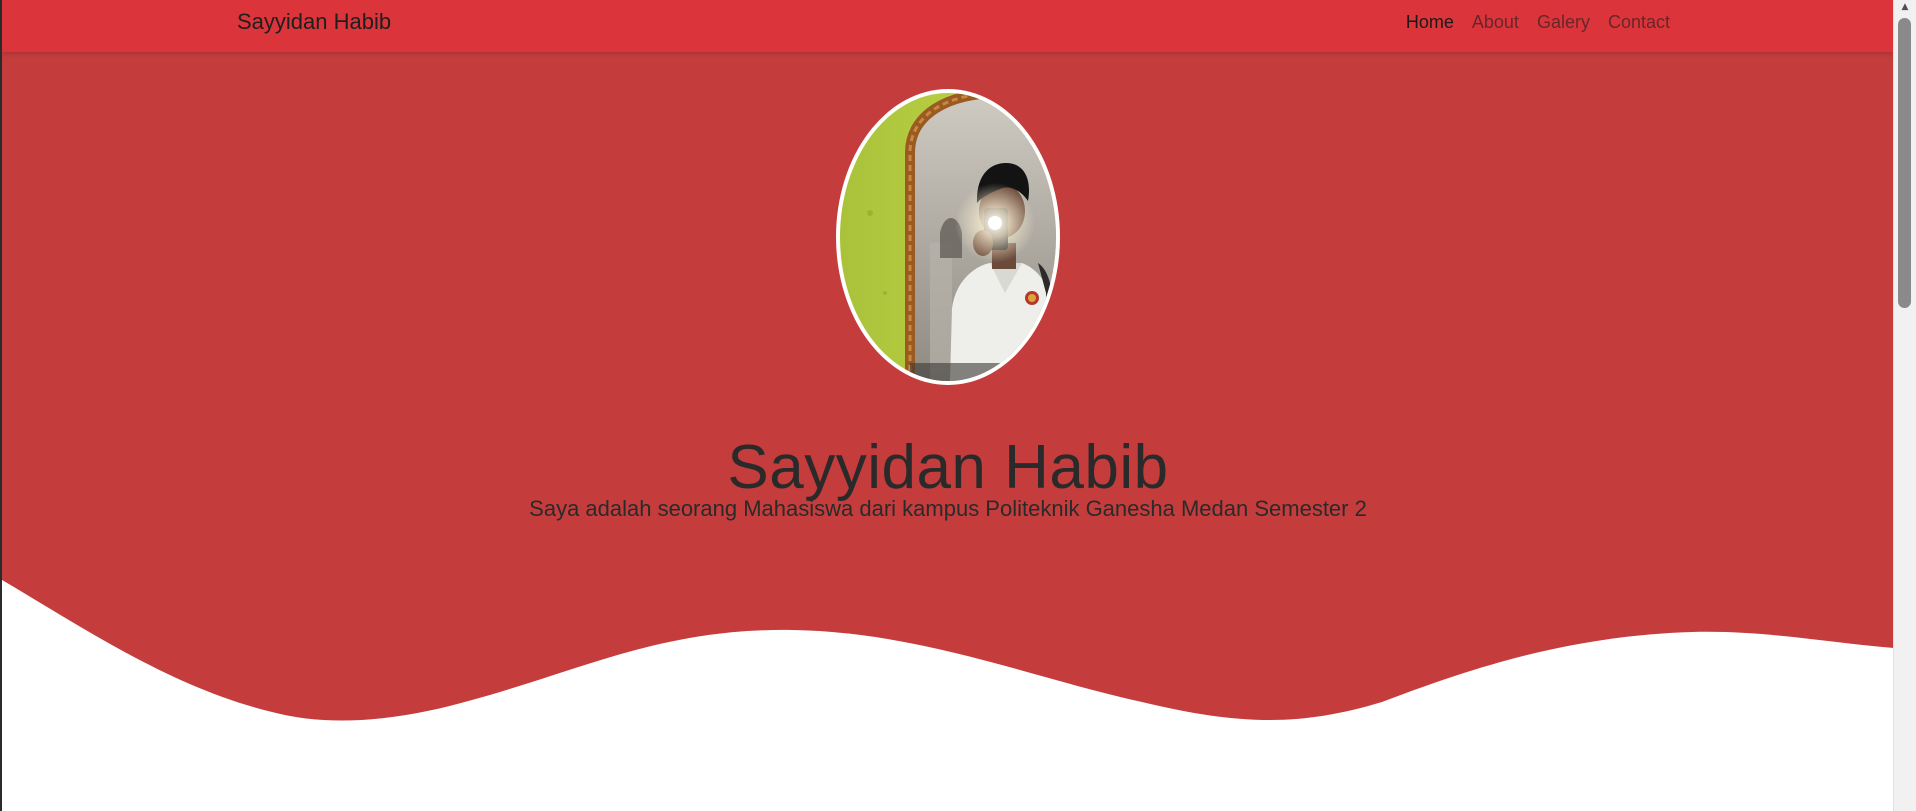 Image resolution: width=1916 pixels, height=811 pixels. I want to click on nav-links: Home About Galery Contact, so click(1538, 22).